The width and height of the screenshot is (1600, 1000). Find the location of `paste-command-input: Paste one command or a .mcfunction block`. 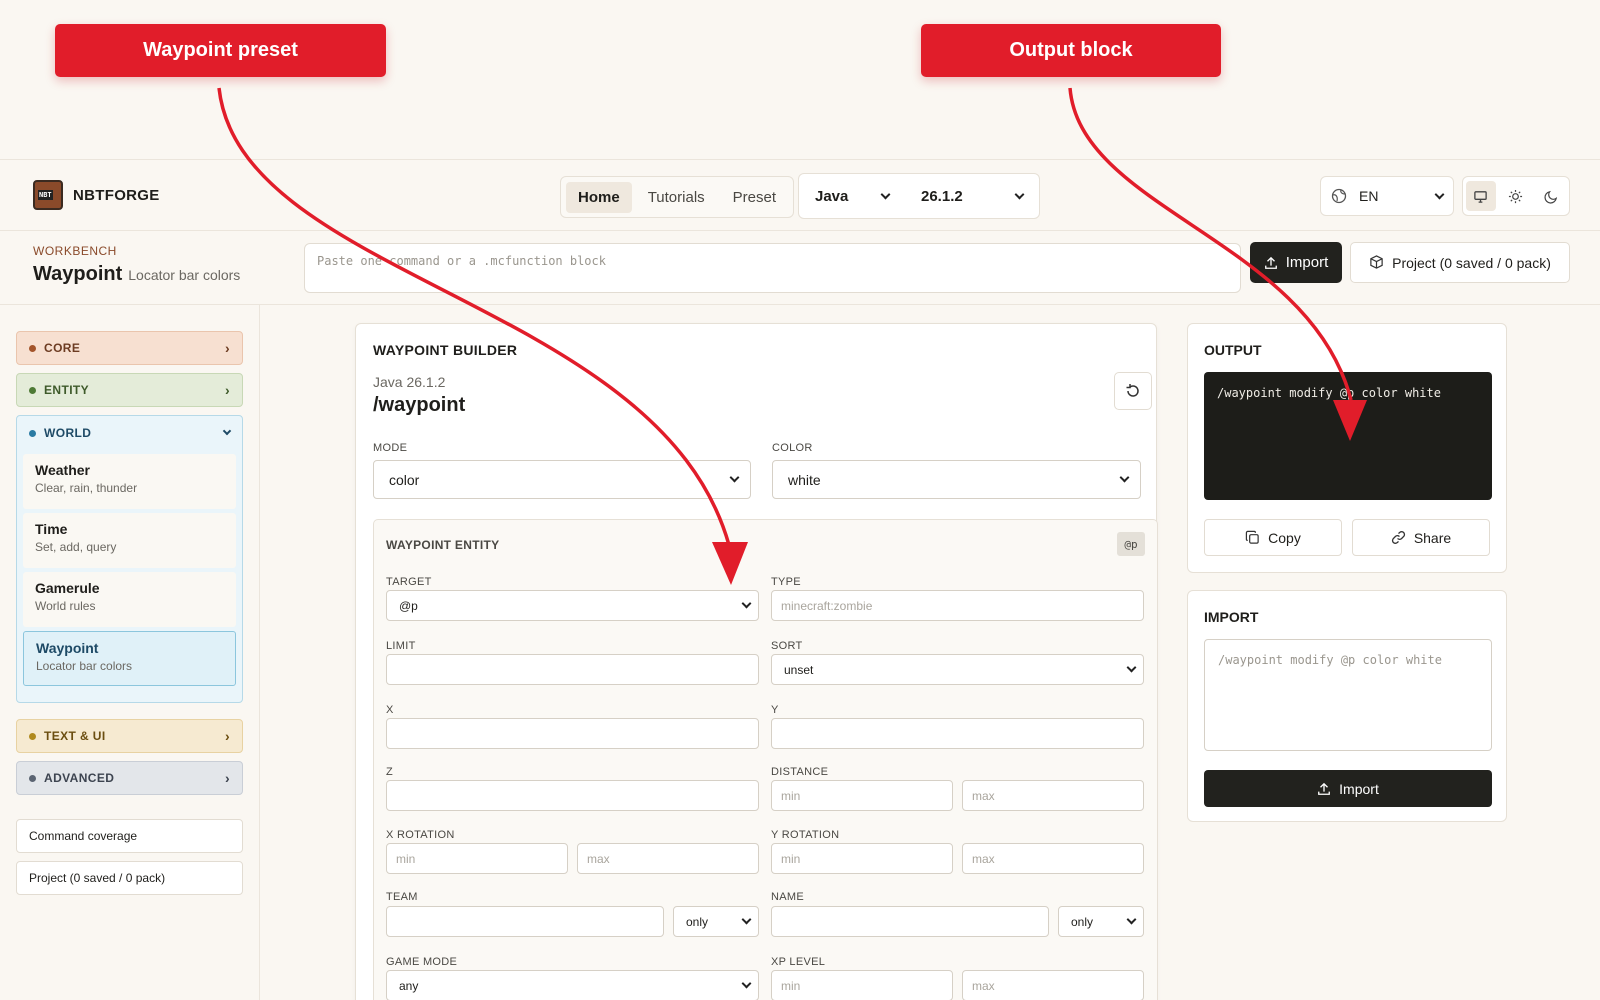

paste-command-input: Paste one command or a .mcfunction block is located at coordinates (772, 268).